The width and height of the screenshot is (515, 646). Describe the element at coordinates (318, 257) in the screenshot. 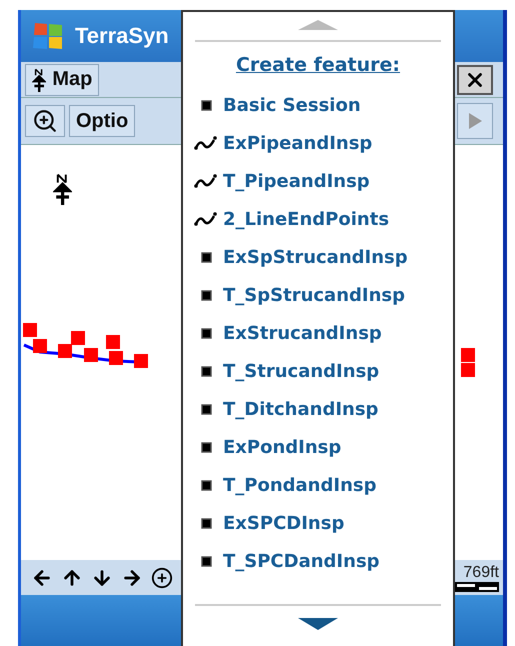

I see `menu-item: ExSpStrucandInsp` at that location.